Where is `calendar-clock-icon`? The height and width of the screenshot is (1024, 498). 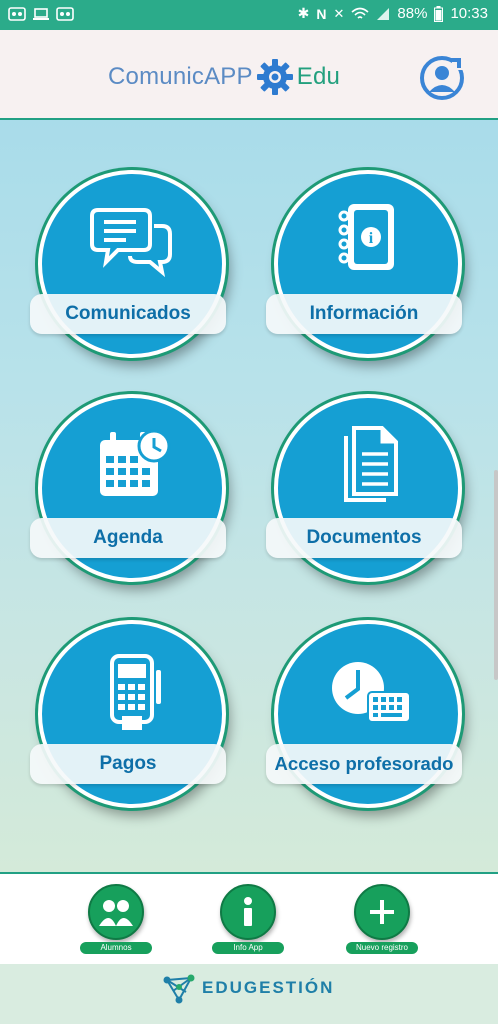
calendar-clock-icon is located at coordinates (135, 462).